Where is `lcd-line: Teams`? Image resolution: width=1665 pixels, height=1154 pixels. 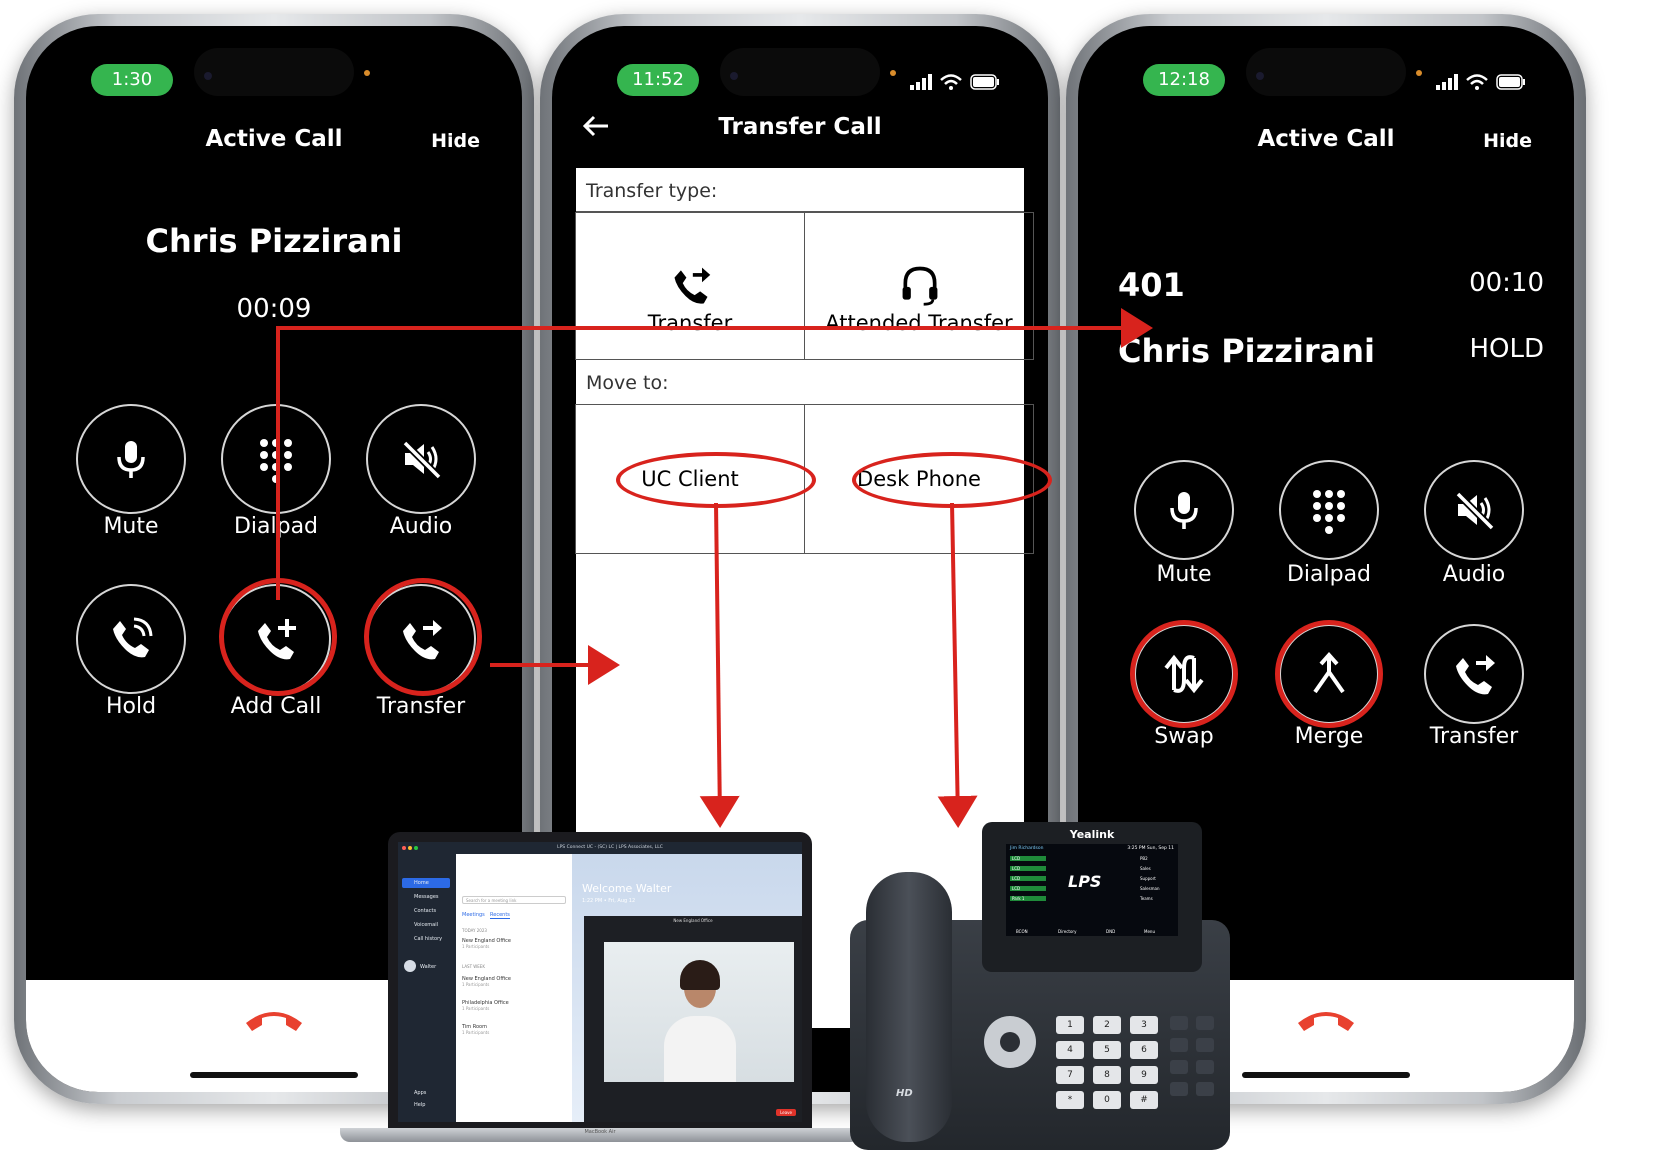
lcd-line: Teams is located at coordinates (1157, 898).